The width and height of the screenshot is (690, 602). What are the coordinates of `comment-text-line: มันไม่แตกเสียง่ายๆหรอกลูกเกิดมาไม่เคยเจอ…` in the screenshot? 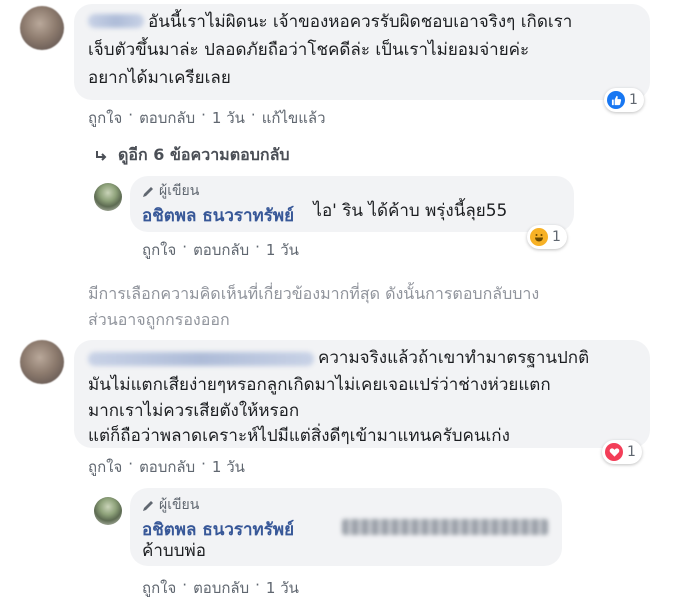 It's located at (319, 385).